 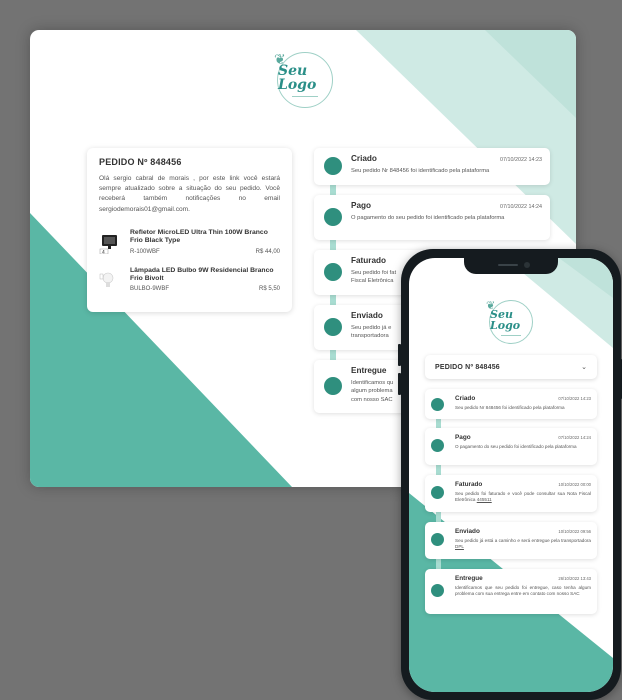 I want to click on status-date: 10/10/2022 00:00, so click(x=574, y=484).